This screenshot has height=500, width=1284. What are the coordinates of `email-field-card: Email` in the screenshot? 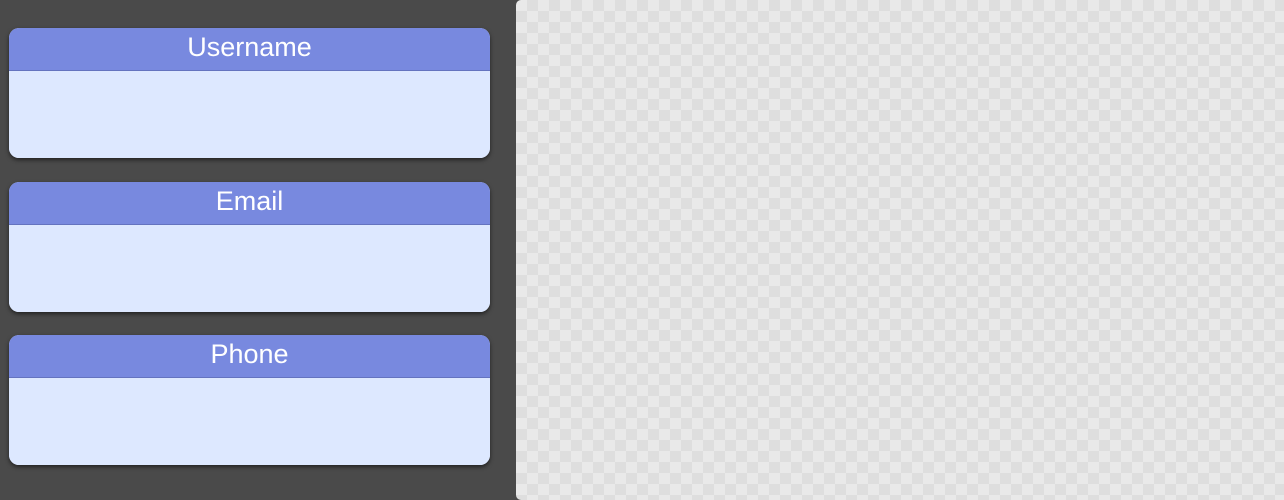 It's located at (249, 247).